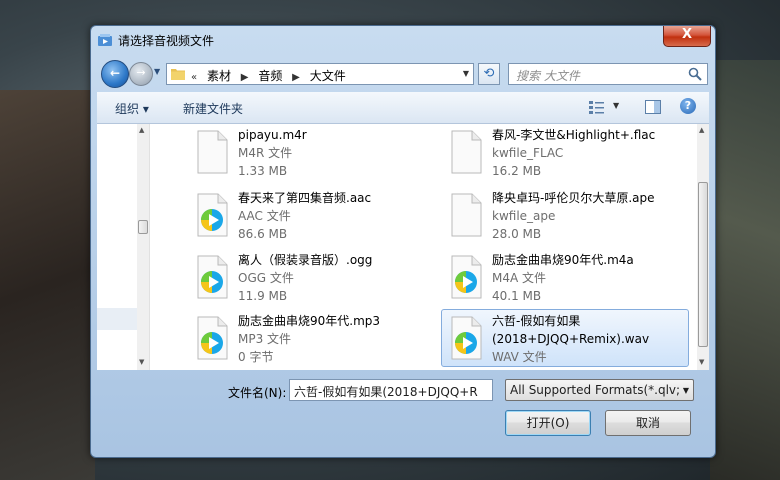 The height and width of the screenshot is (480, 780). Describe the element at coordinates (745, 270) in the screenshot. I see `desktop-wallpaper-right` at that location.